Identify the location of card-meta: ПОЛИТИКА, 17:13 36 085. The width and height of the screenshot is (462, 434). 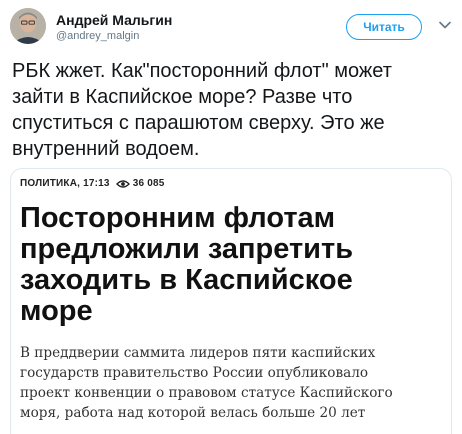
(92, 183).